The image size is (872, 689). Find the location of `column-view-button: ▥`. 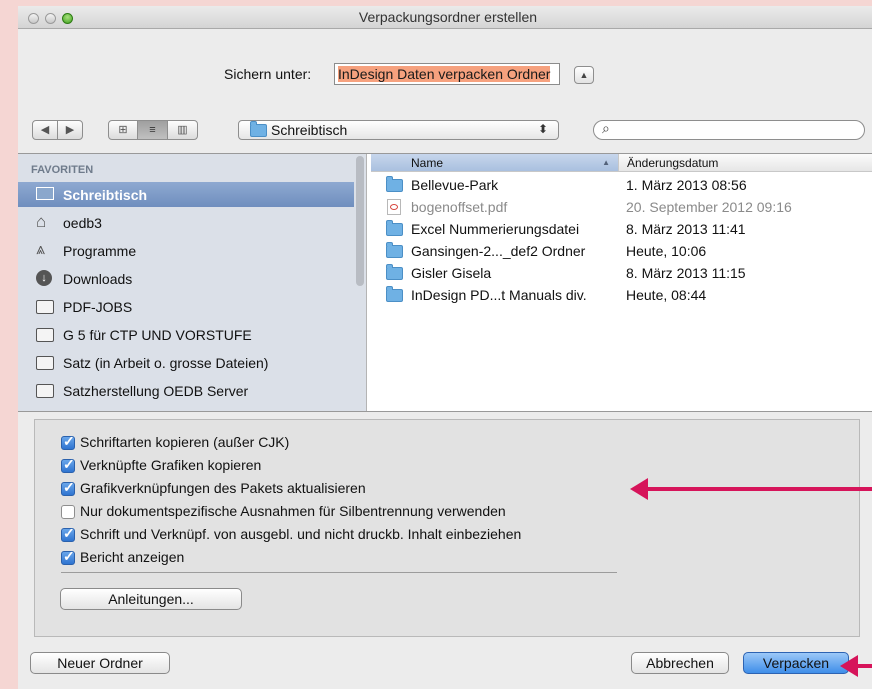

column-view-button: ▥ is located at coordinates (182, 130).